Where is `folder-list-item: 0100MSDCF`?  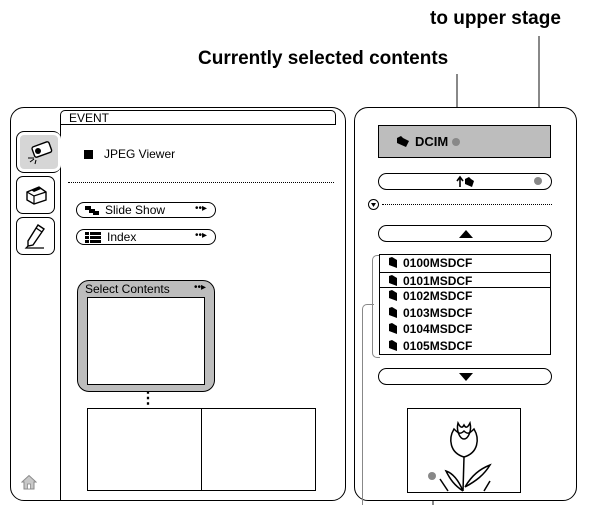
folder-list-item: 0100MSDCF is located at coordinates (465, 263).